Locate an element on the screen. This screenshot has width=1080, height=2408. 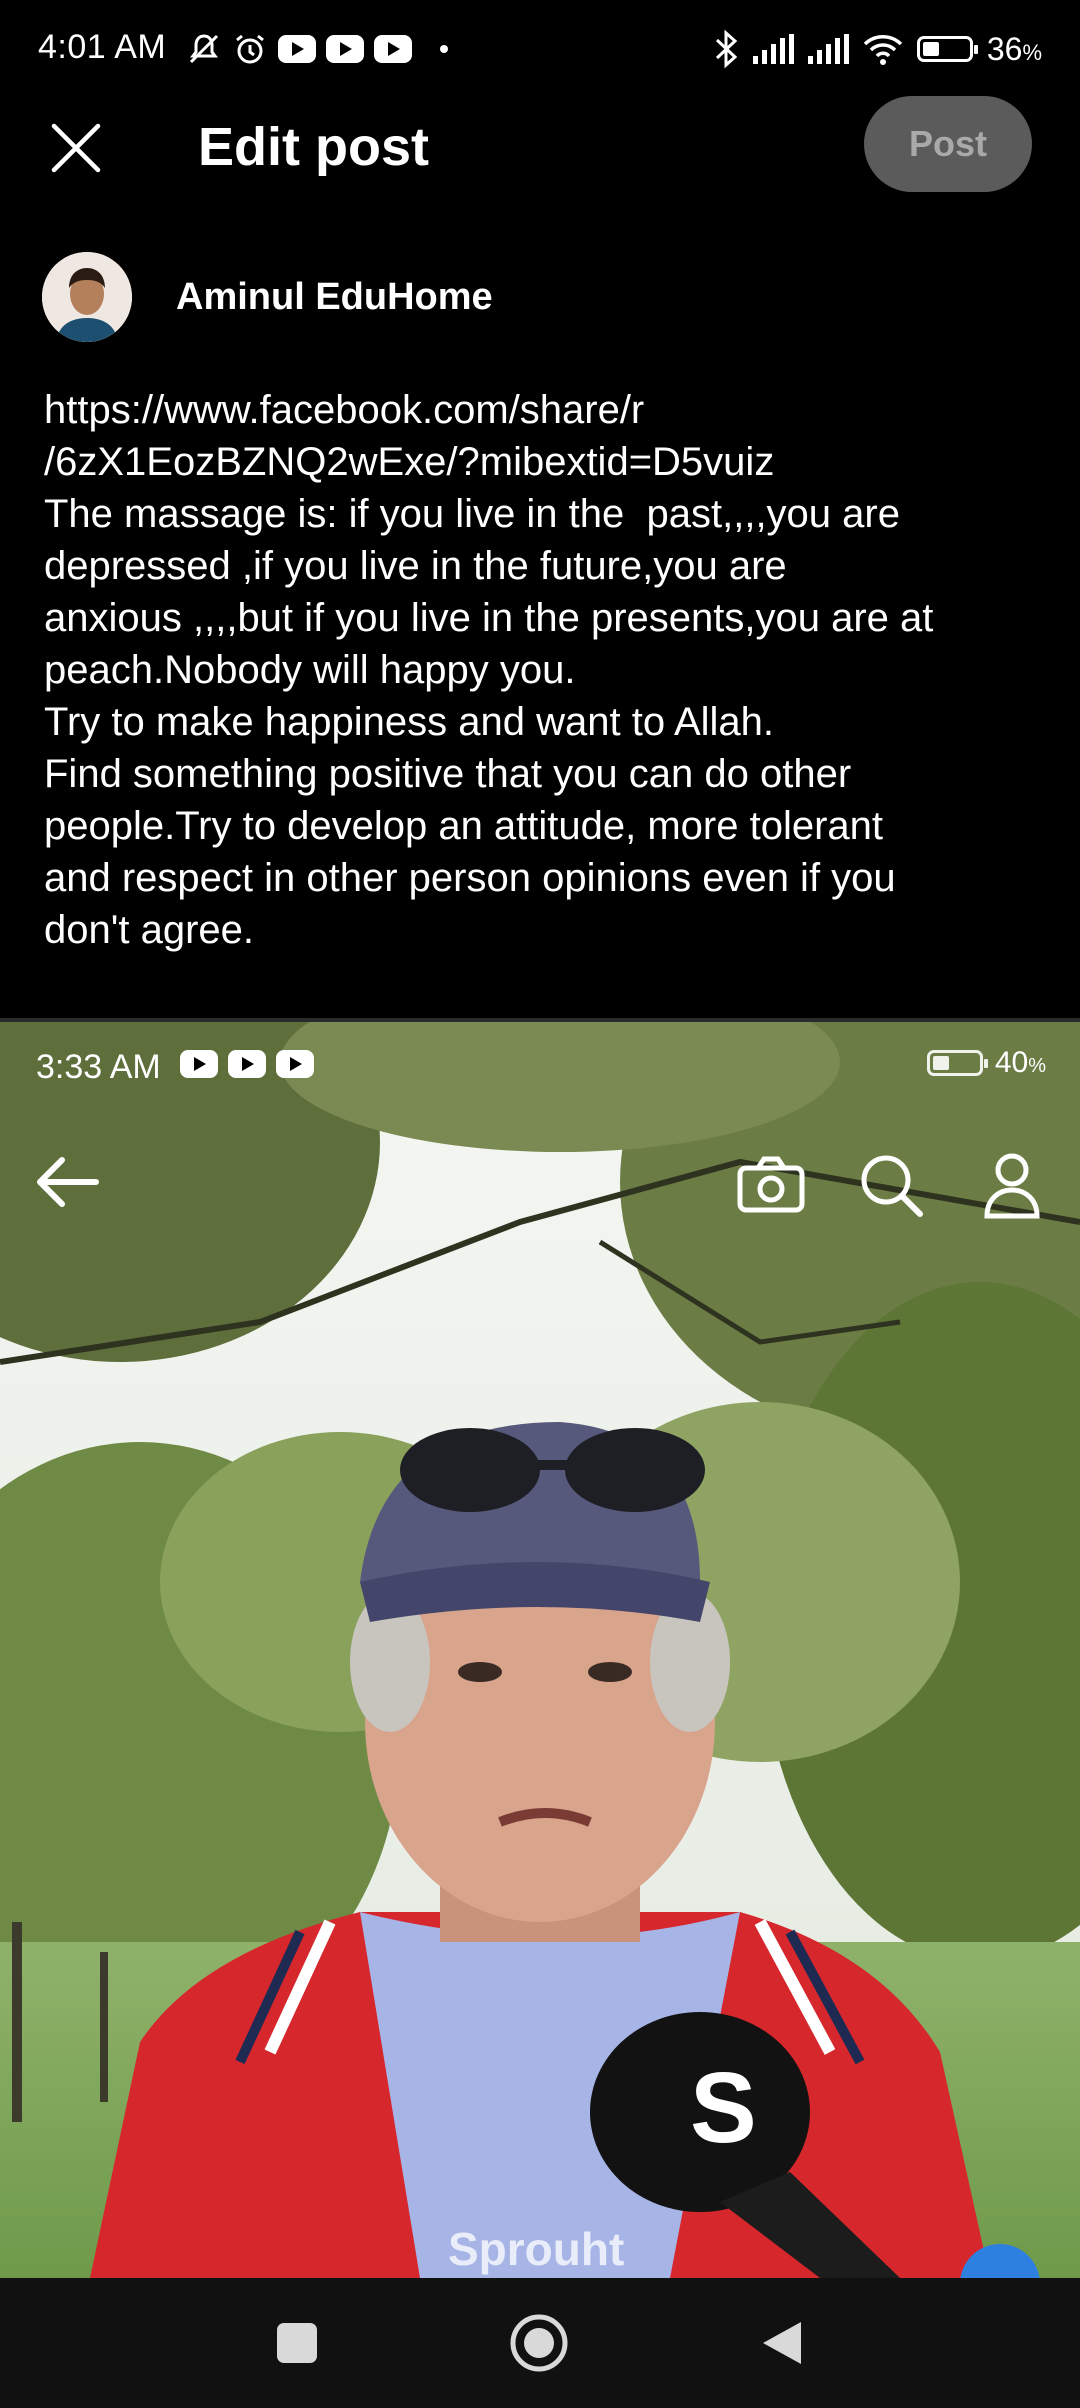
system-icons: 36% is located at coordinates (877, 49).